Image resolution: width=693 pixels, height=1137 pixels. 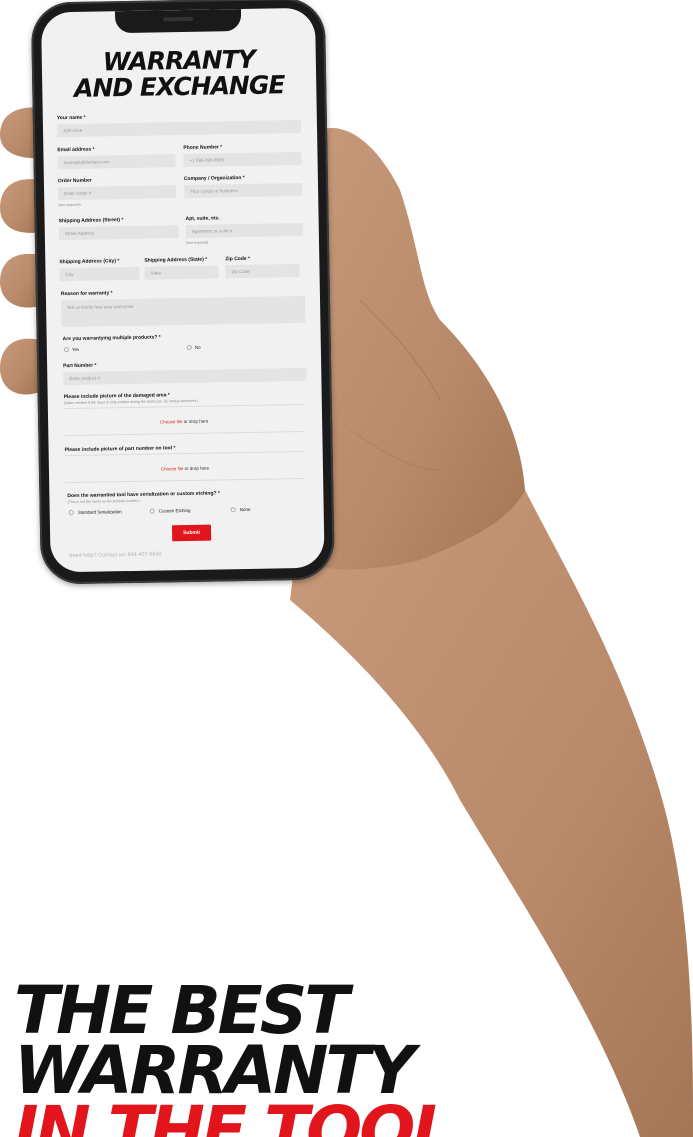 What do you see at coordinates (116, 162) in the screenshot?
I see `email-input: example@domain.com` at bounding box center [116, 162].